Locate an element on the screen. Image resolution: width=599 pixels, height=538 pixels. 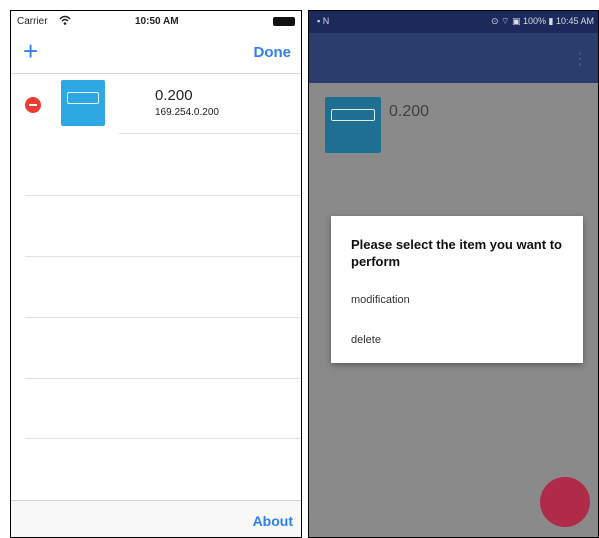
carrier-label: Carrier is located at coordinates (32, 21).